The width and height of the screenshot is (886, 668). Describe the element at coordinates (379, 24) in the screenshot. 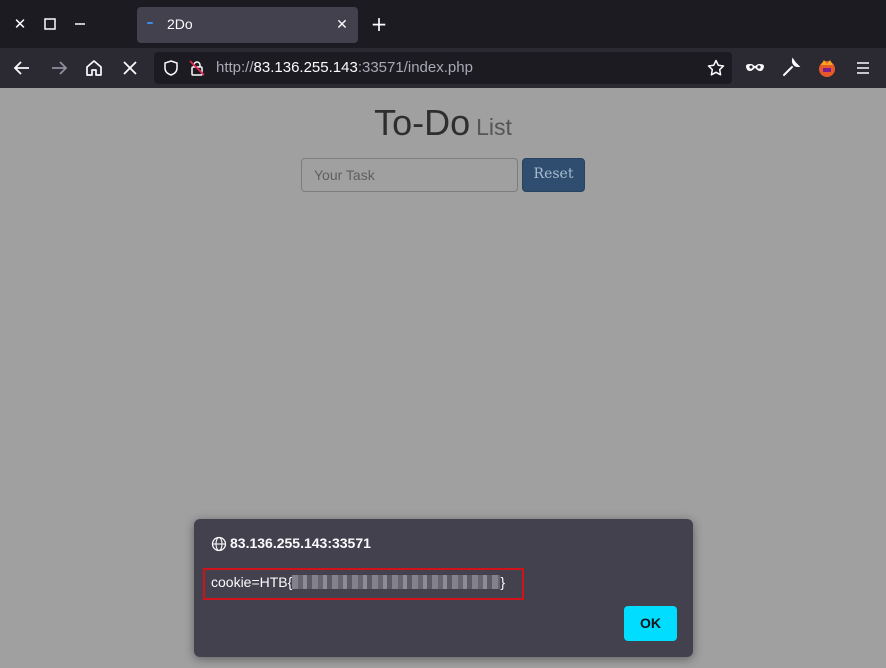

I see `new-tab-button: +` at that location.